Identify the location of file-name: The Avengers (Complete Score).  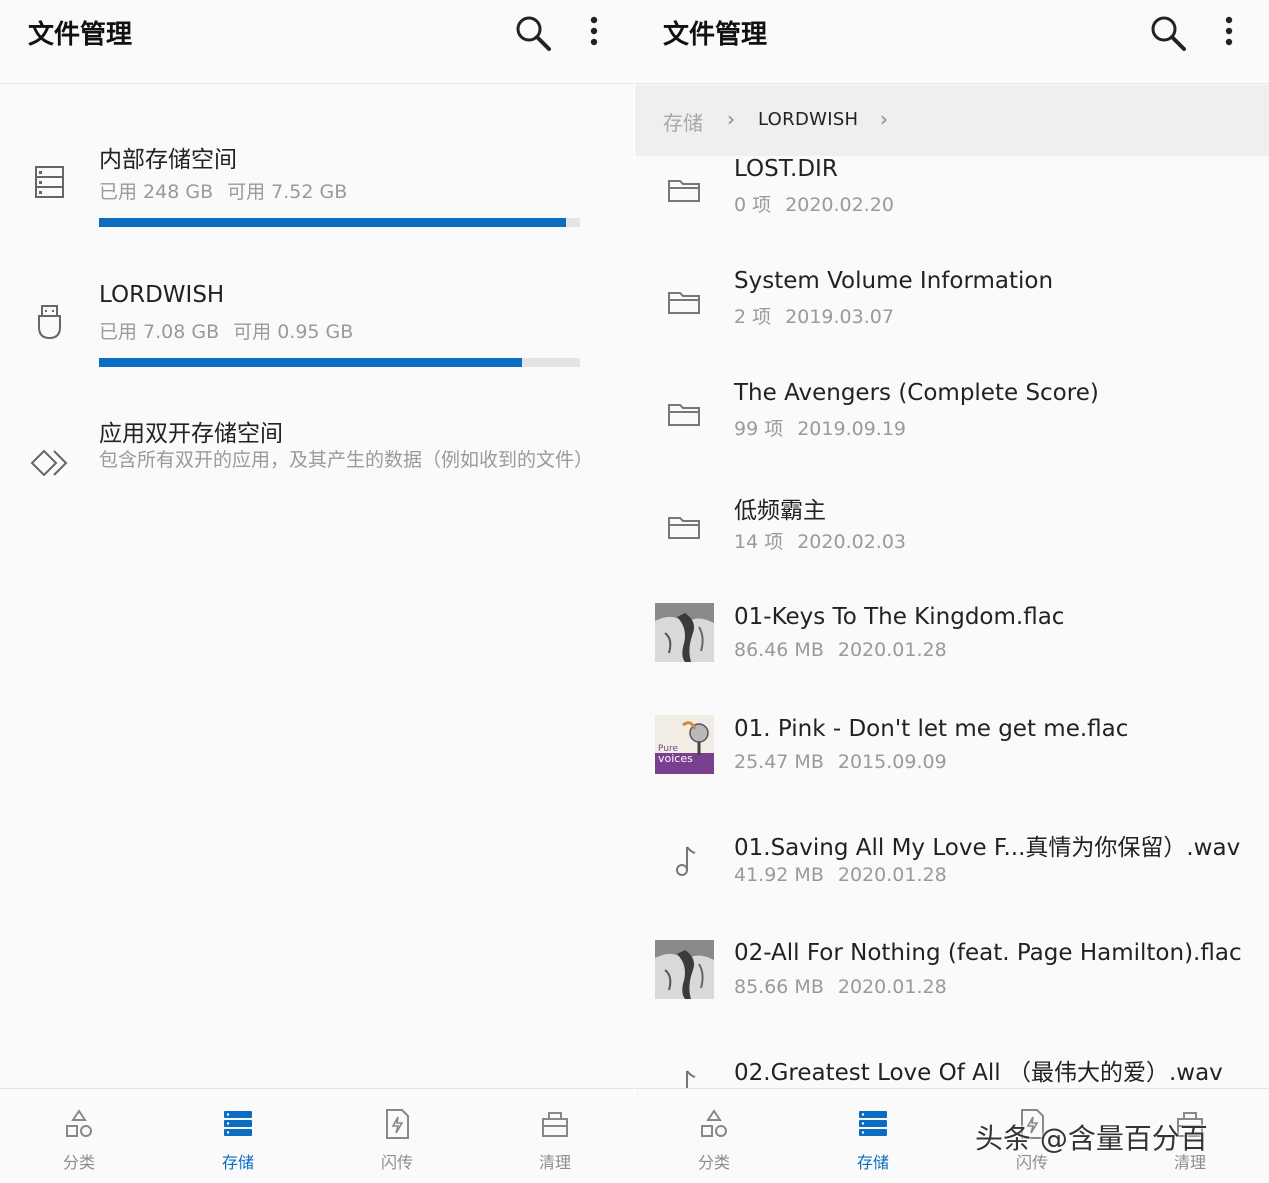
(916, 393).